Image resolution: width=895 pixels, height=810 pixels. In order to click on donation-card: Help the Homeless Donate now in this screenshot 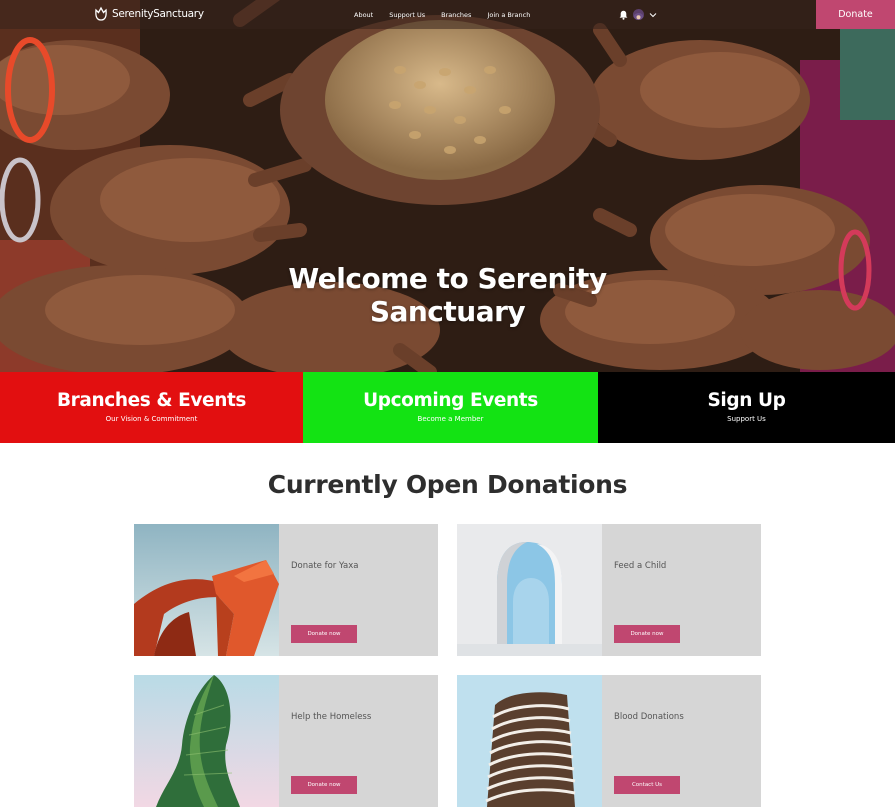, I will do `click(286, 741)`.